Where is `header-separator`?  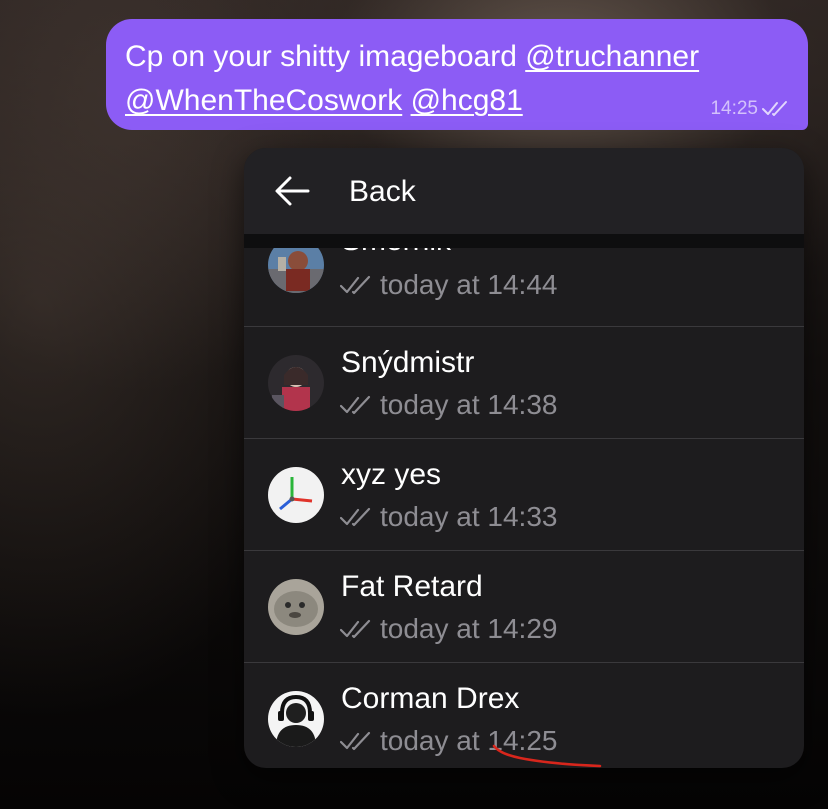
header-separator is located at coordinates (524, 241).